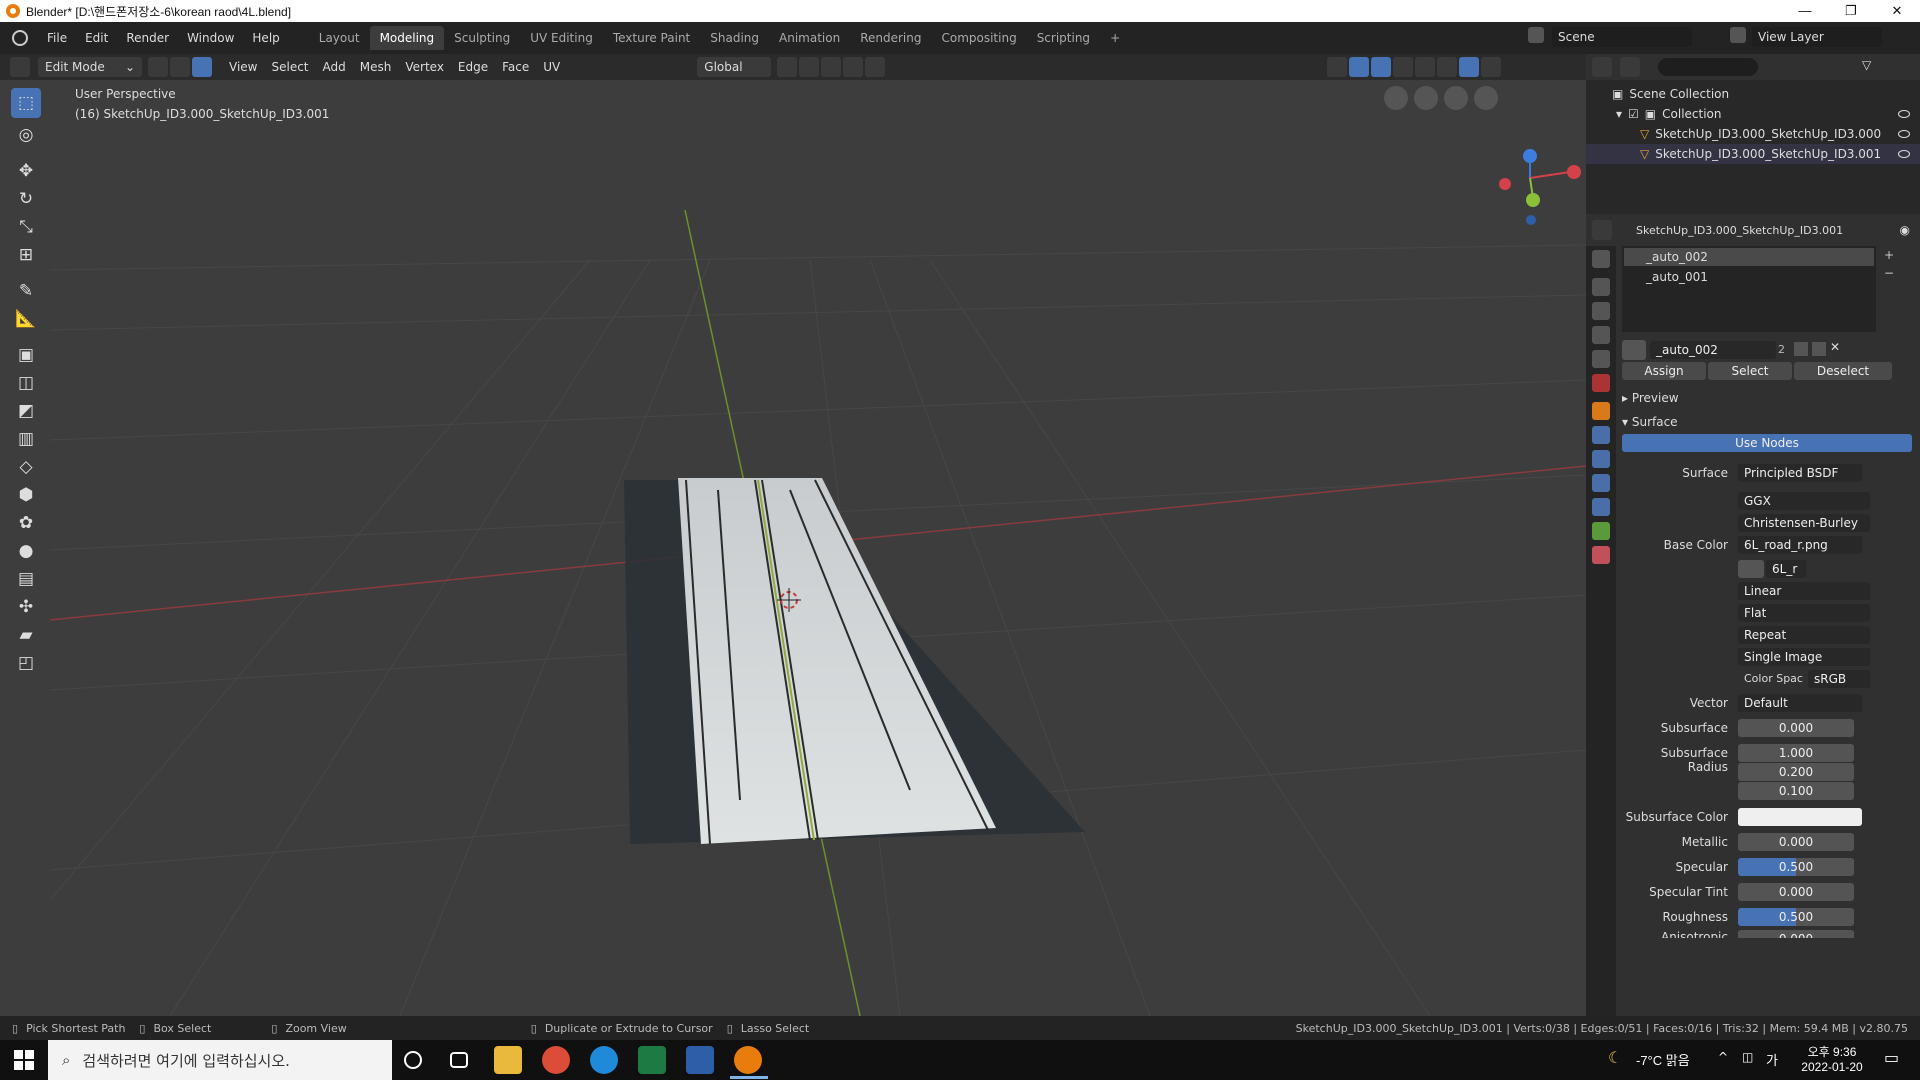 The image size is (1920, 1080). What do you see at coordinates (1891, 1057) in the screenshot?
I see `notification-icon: ▭` at bounding box center [1891, 1057].